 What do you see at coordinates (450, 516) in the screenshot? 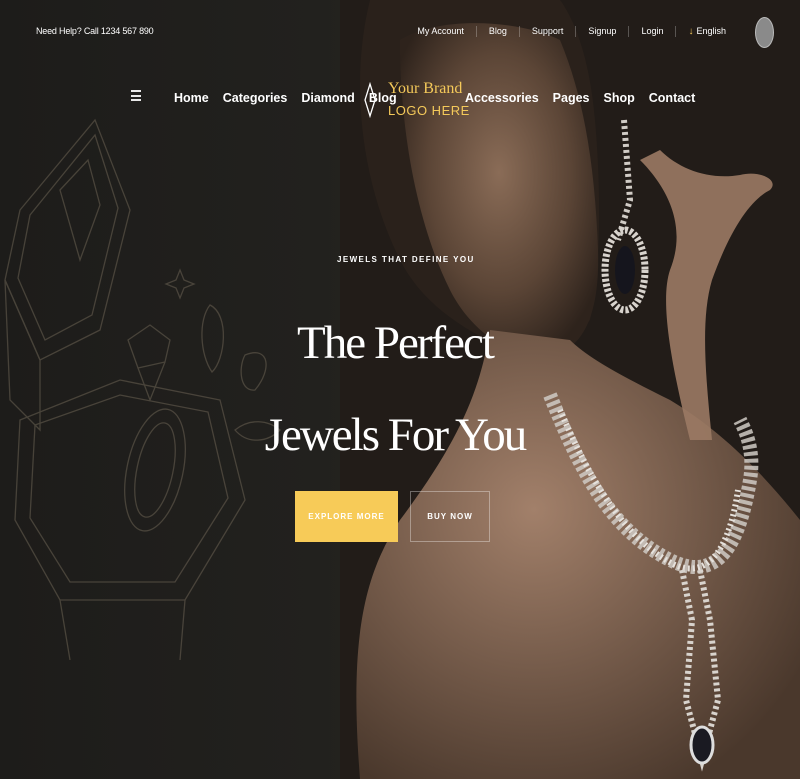
I see `buy-now-button: BUY NOW` at bounding box center [450, 516].